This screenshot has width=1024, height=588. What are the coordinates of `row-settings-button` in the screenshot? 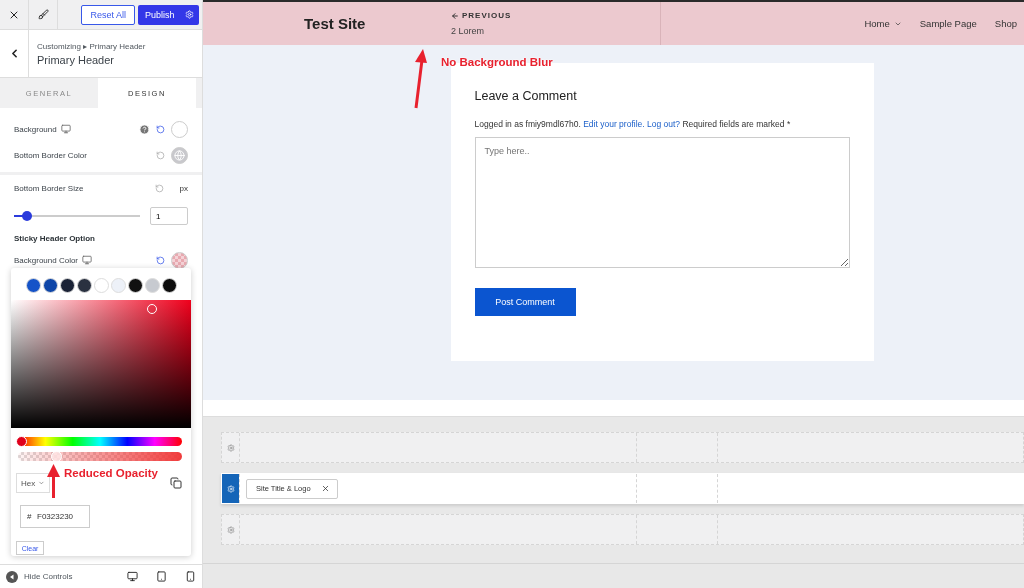 It's located at (230, 488).